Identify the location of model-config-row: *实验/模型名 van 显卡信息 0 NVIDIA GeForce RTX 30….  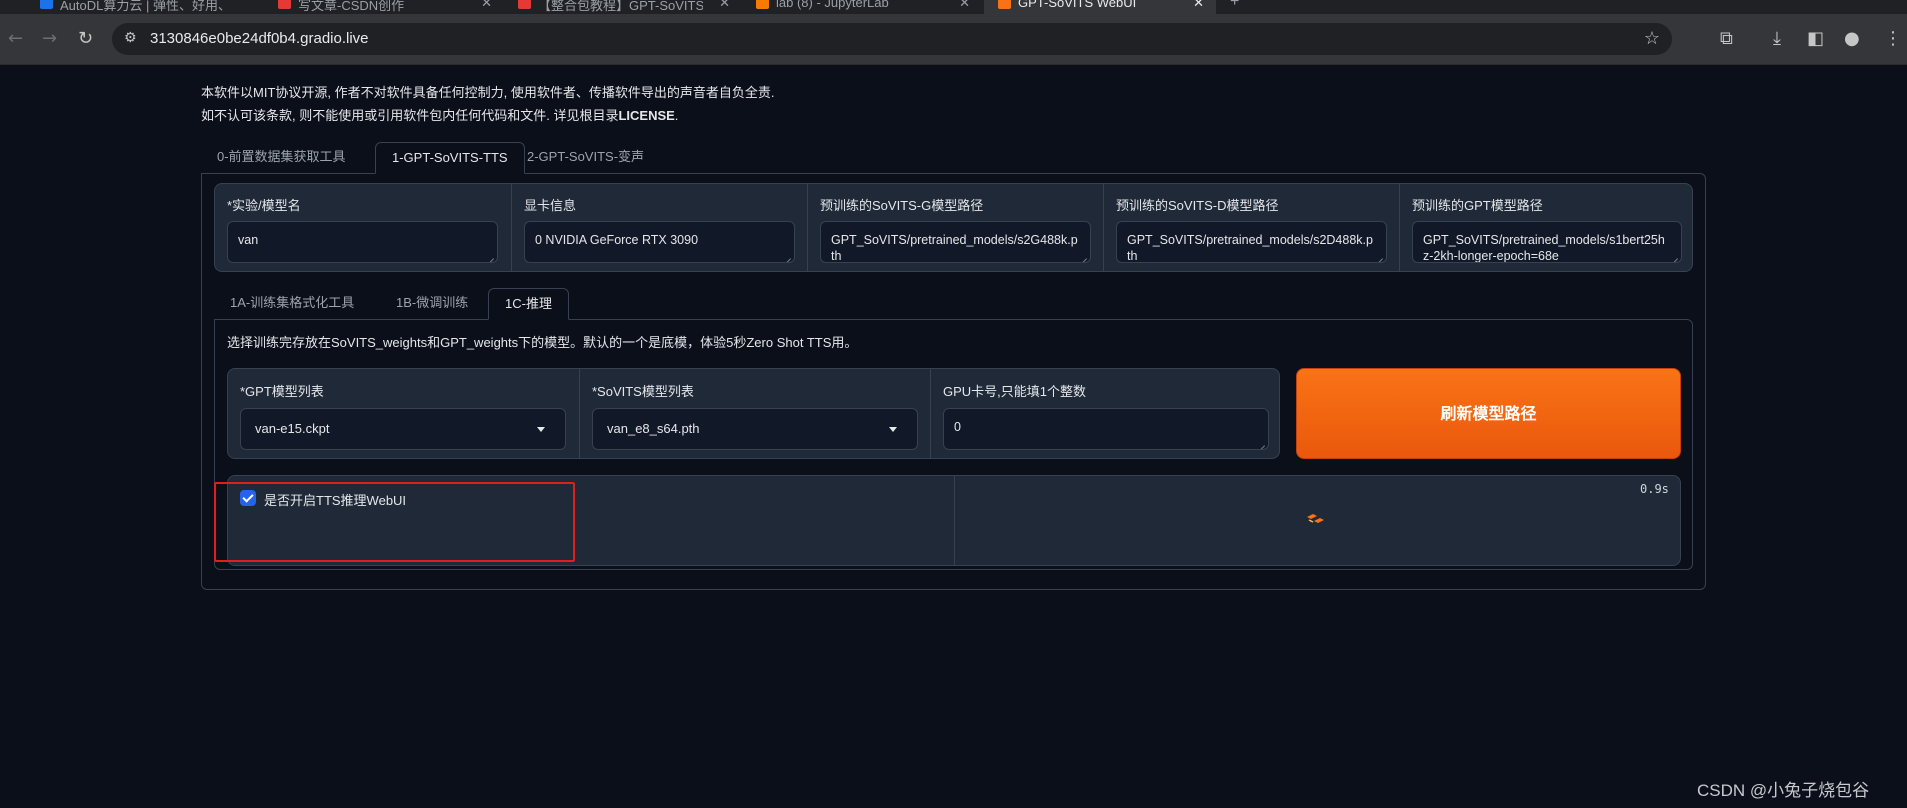
(953, 227).